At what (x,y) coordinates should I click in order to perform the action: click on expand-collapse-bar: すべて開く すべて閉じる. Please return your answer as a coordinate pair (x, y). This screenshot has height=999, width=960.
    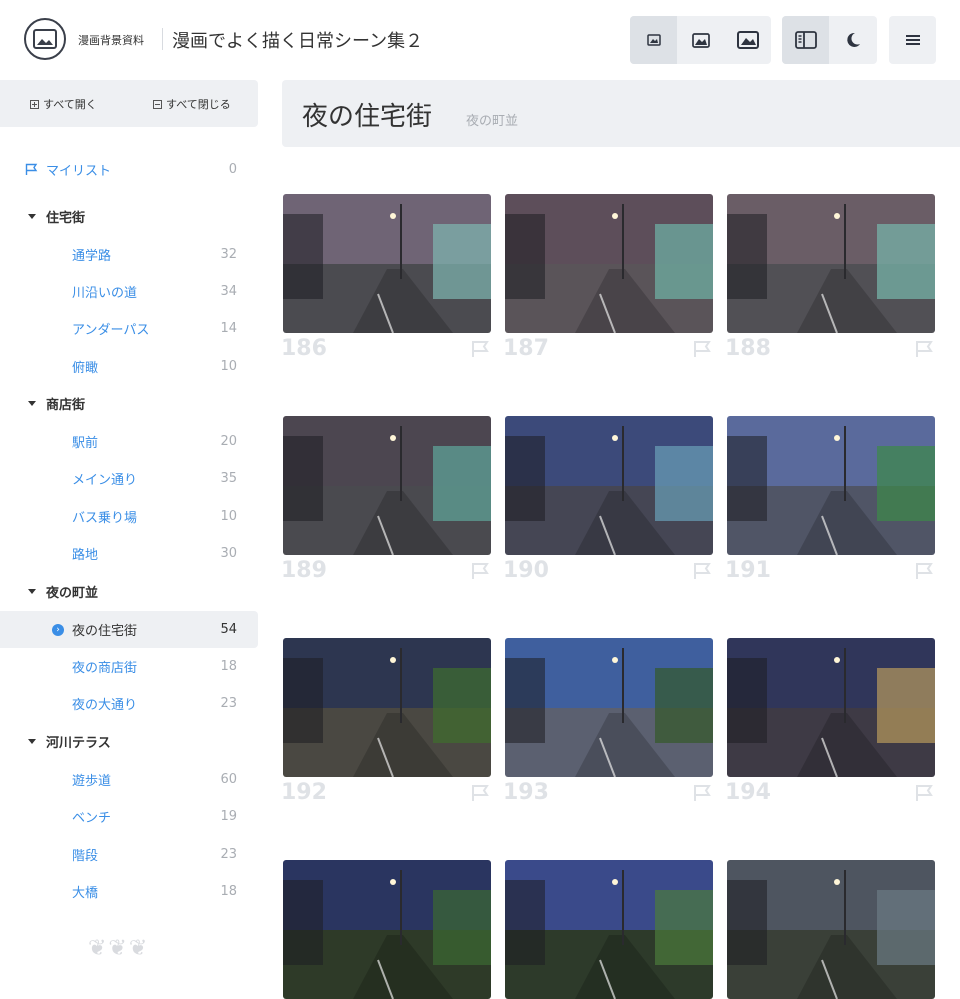
    Looking at the image, I should click on (129, 103).